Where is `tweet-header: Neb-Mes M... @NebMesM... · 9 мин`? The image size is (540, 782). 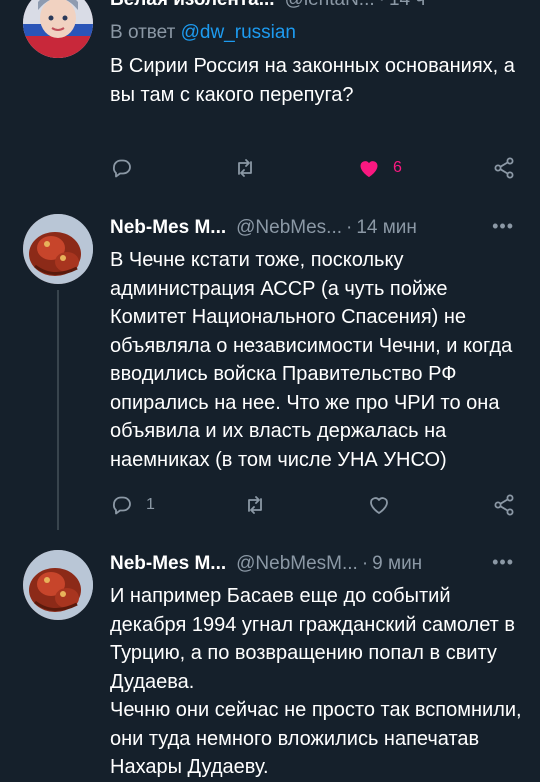 tweet-header: Neb-Mes M... @NebMesM... · 9 мин is located at coordinates (315, 564).